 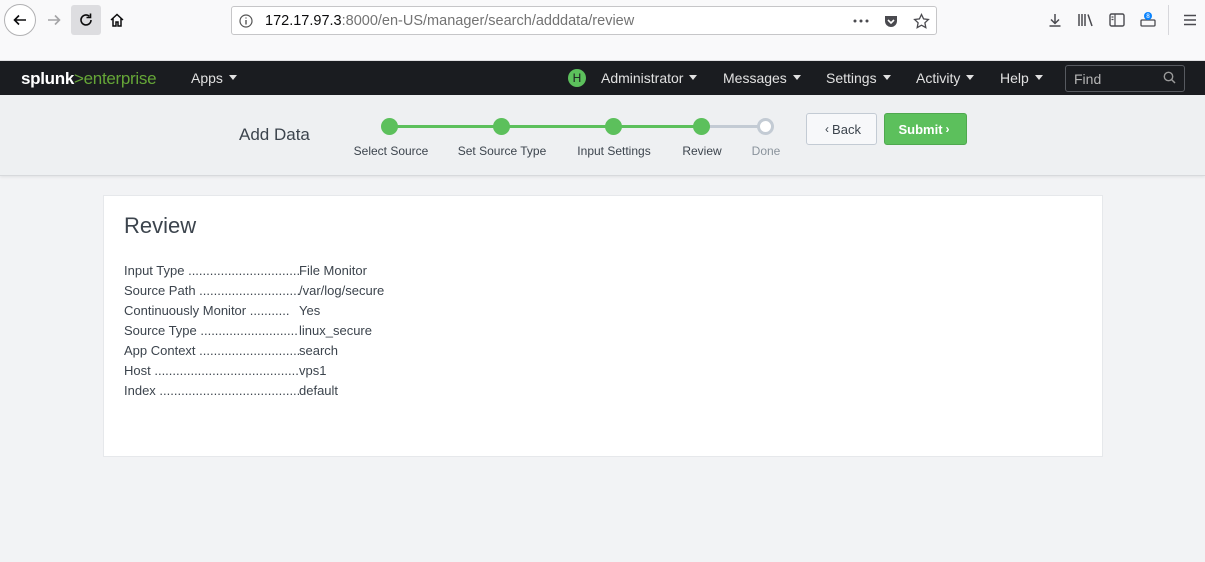 I want to click on help-menu: Help, so click(x=1021, y=78).